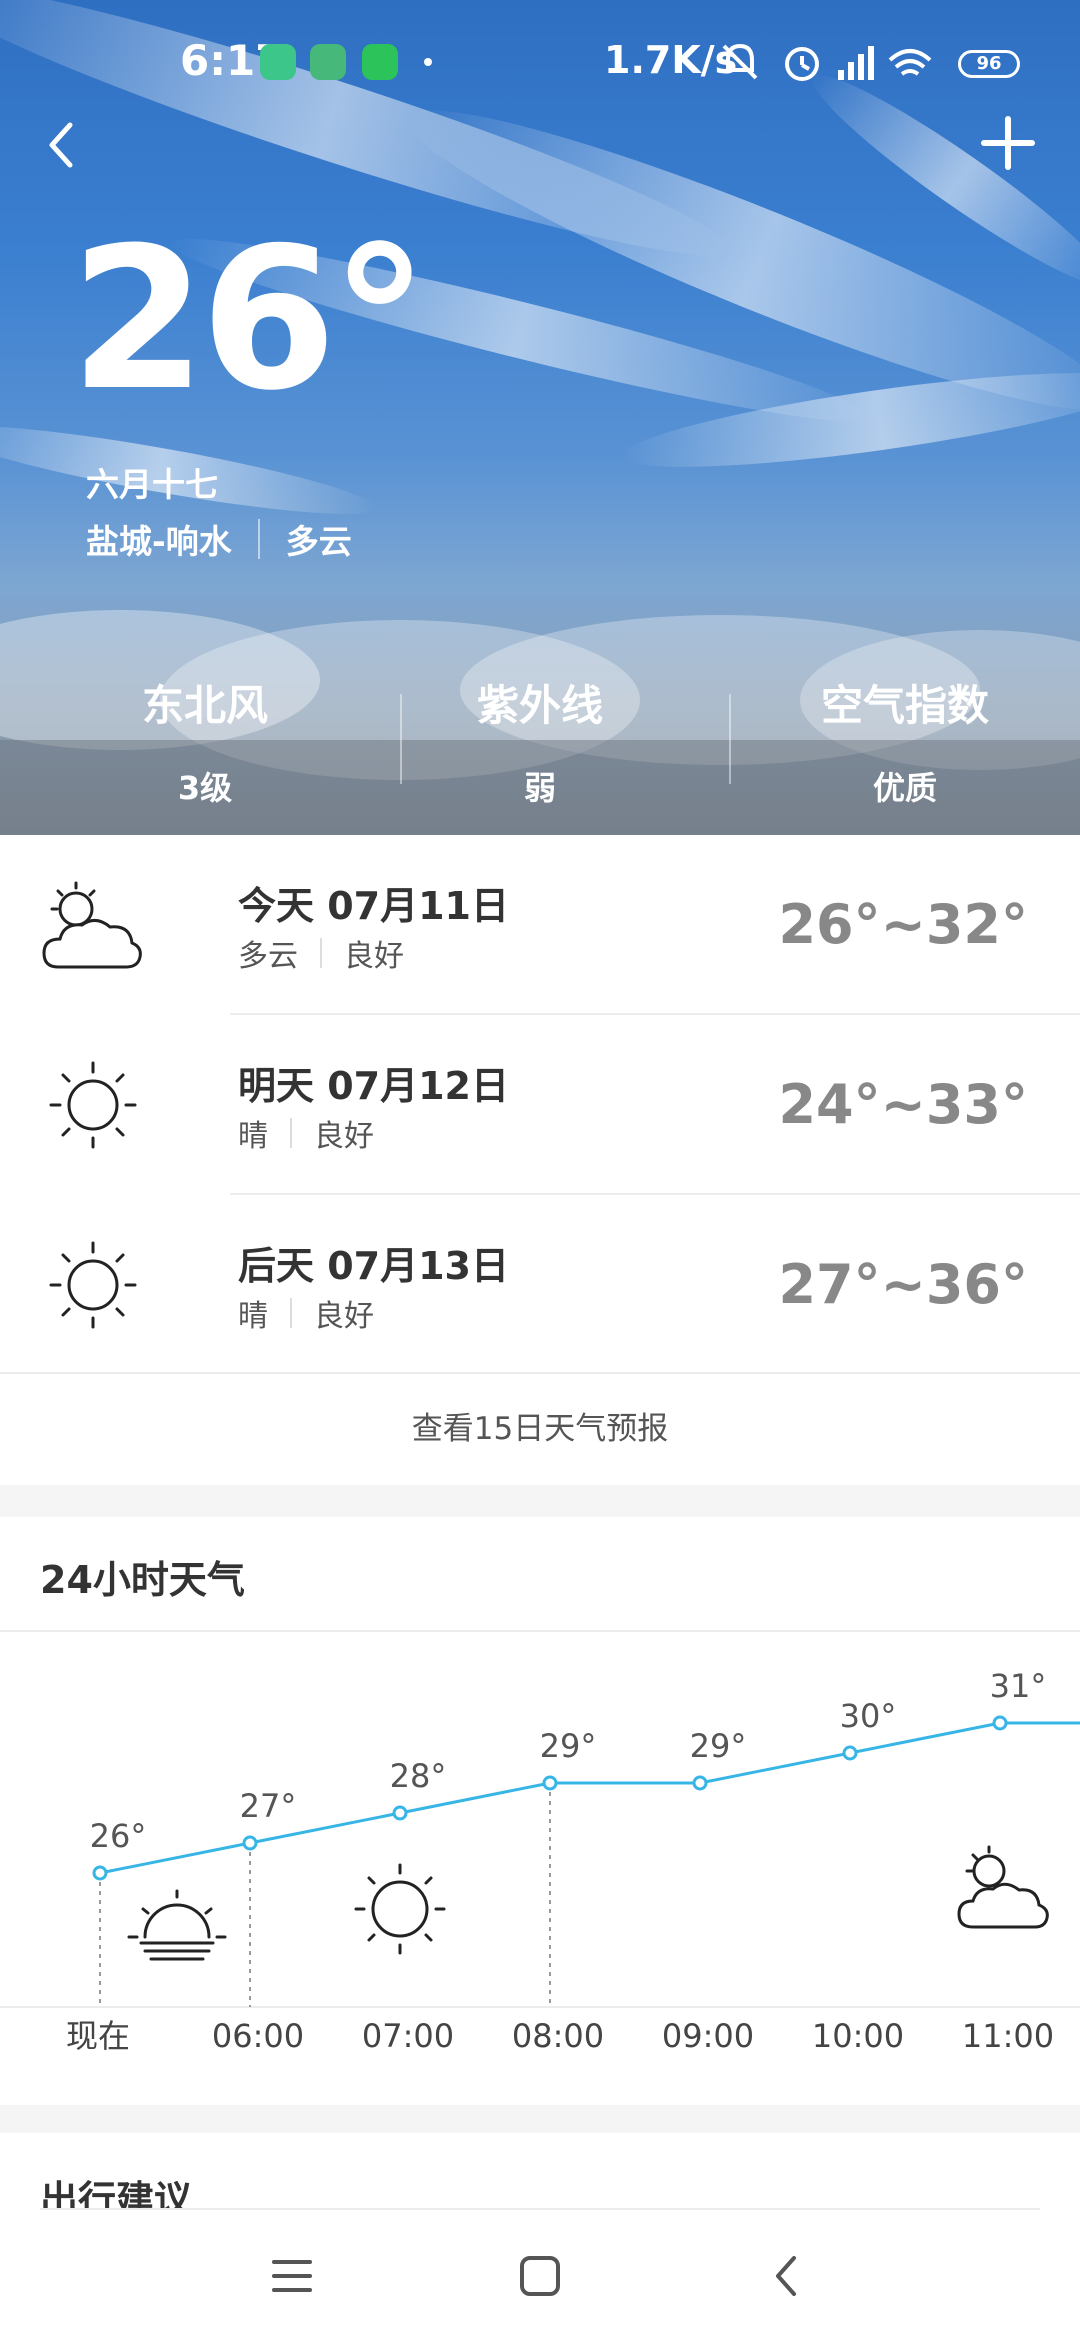 This screenshot has width=1080, height=2340. I want to click on forecast-day-title: 明天 07月12日, so click(373, 1086).